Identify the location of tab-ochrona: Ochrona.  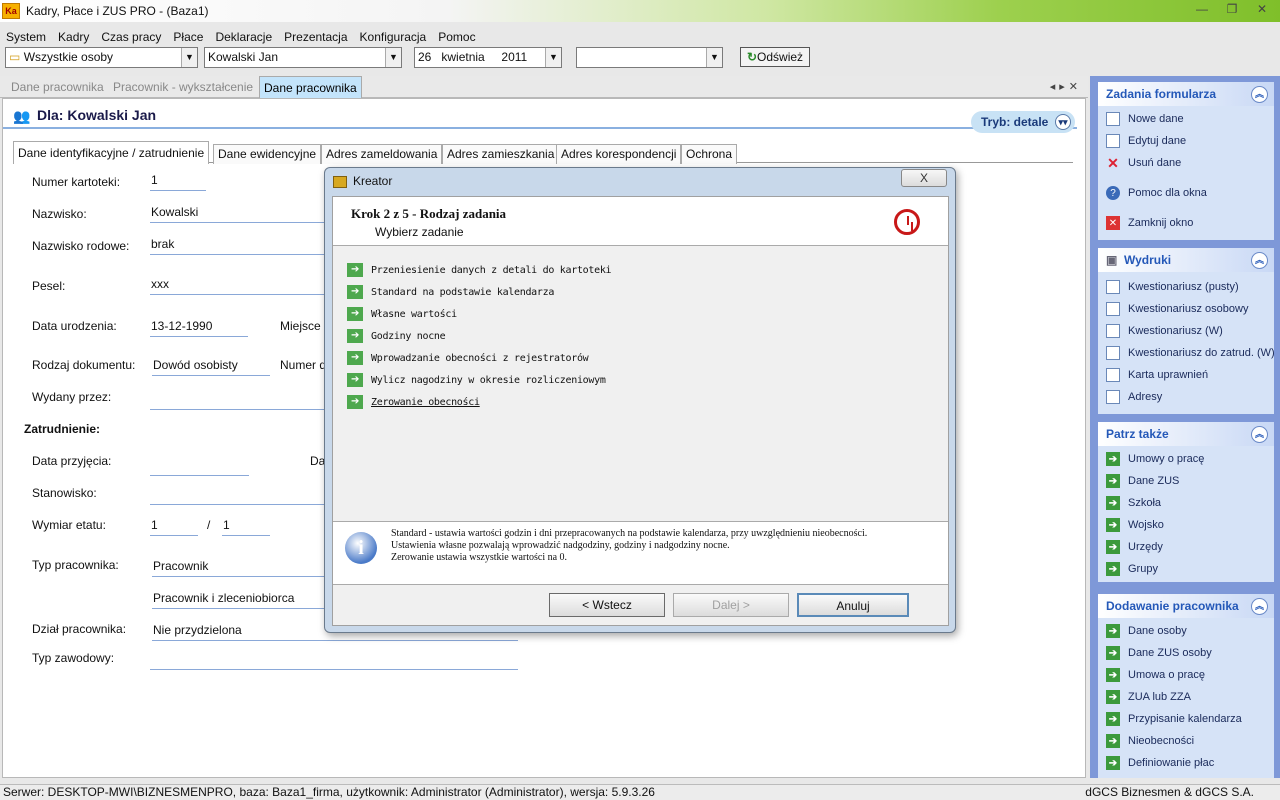
(709, 154).